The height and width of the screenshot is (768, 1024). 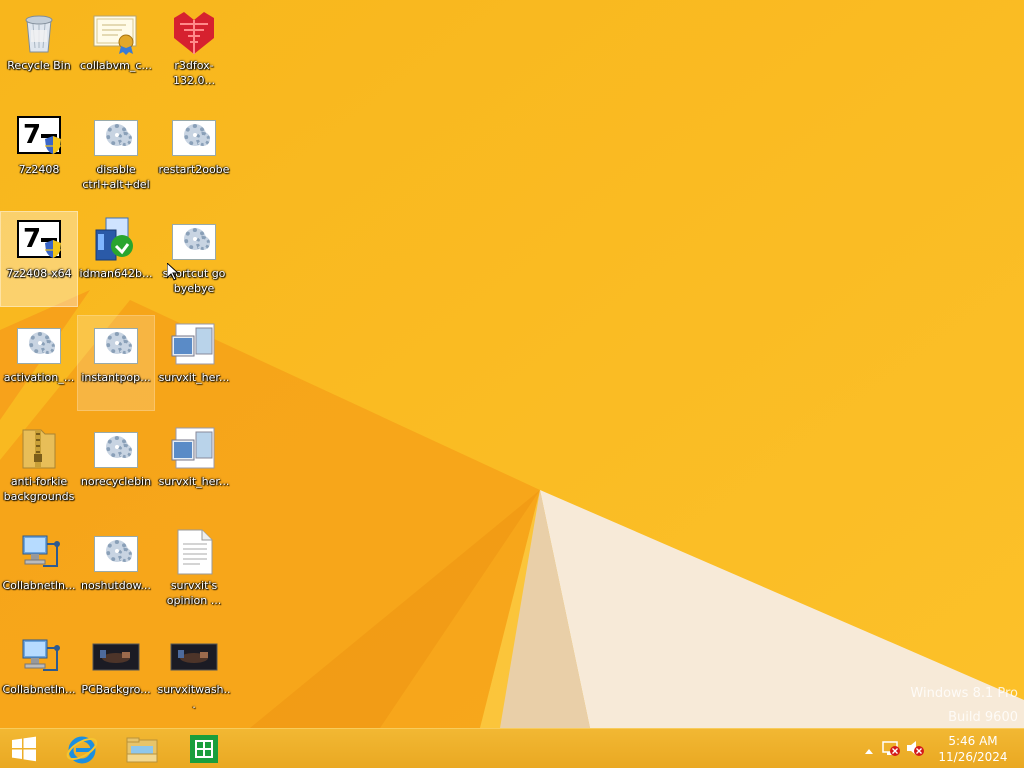 What do you see at coordinates (116, 240) in the screenshot?
I see `installer-icon` at bounding box center [116, 240].